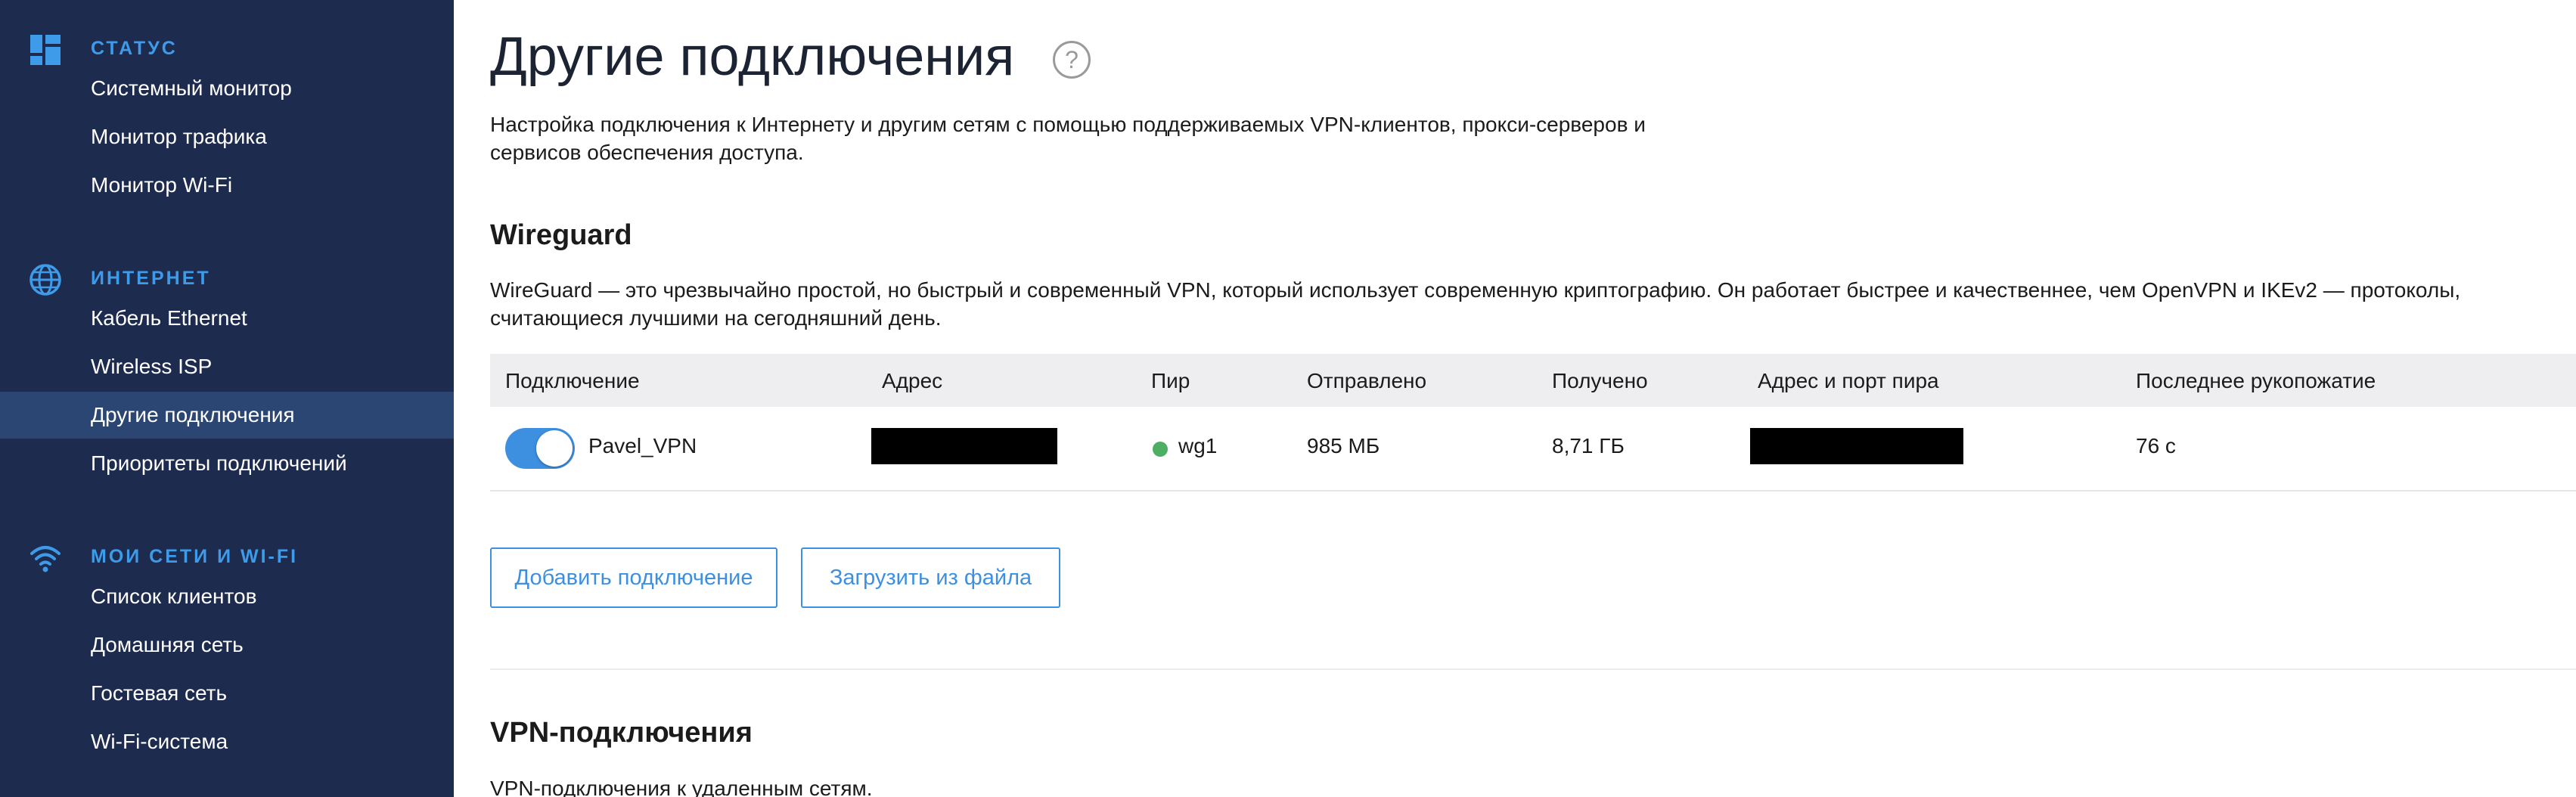 The width and height of the screenshot is (2576, 797). I want to click on column-header-received: Получено, so click(1600, 381).